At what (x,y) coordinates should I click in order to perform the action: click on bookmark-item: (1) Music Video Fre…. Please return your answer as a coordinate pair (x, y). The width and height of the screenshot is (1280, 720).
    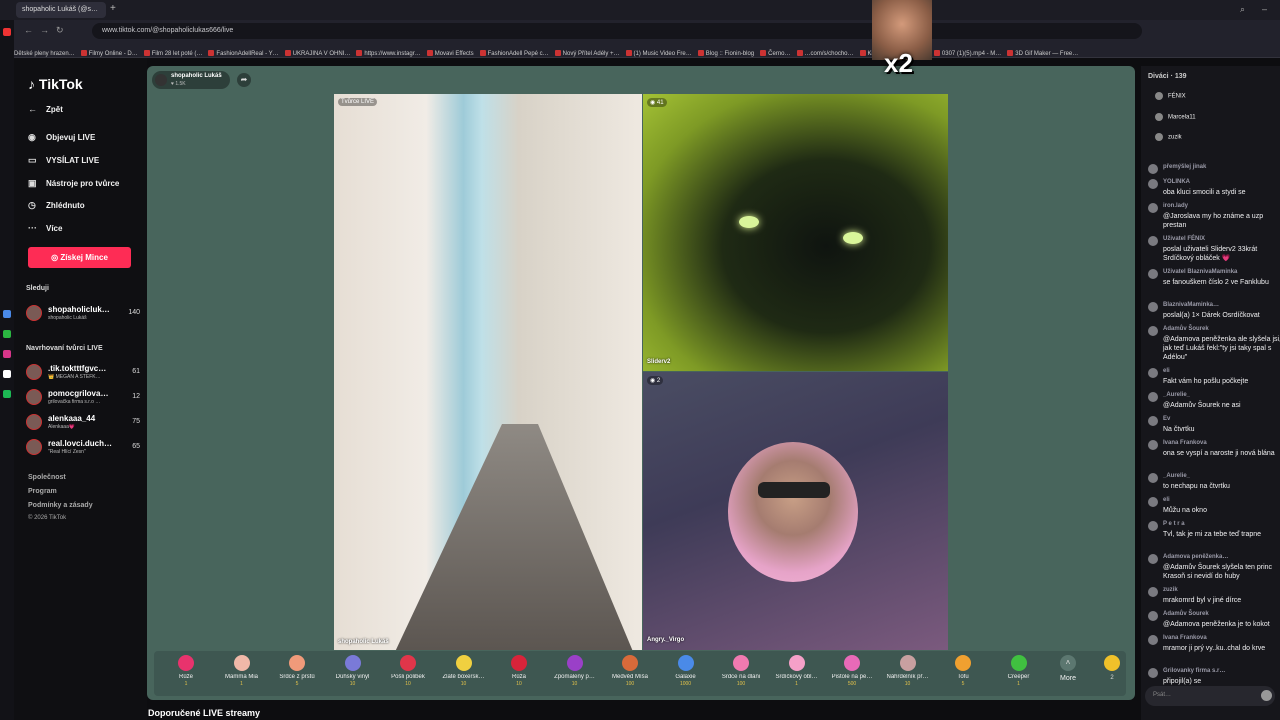
    Looking at the image, I should click on (658, 51).